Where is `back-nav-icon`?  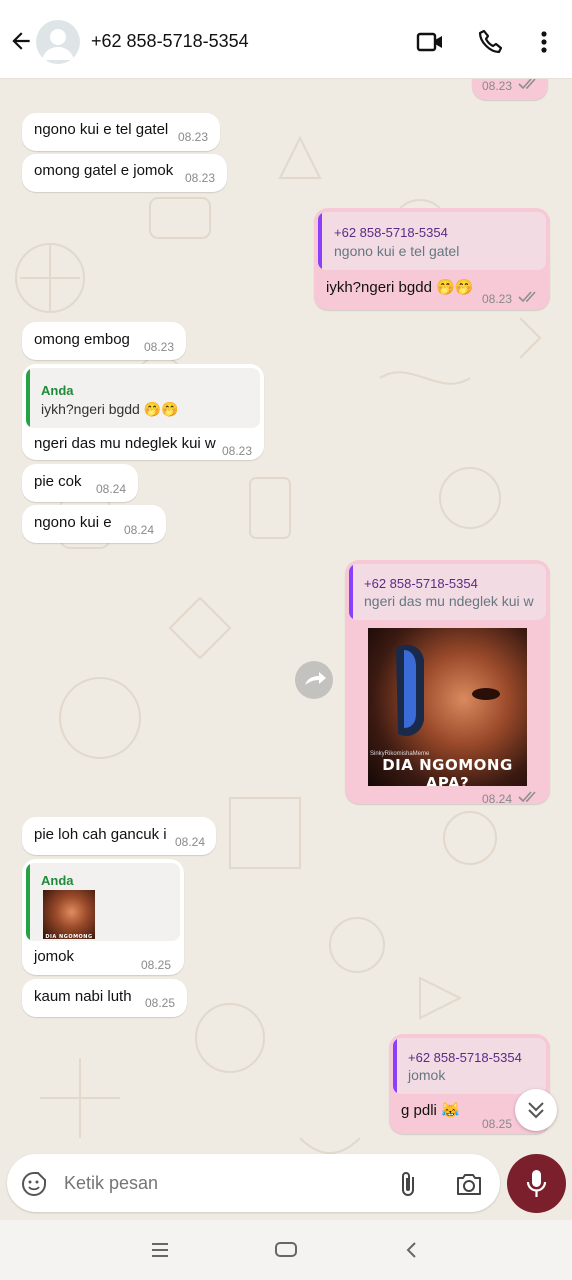 back-nav-icon is located at coordinates (411, 1250).